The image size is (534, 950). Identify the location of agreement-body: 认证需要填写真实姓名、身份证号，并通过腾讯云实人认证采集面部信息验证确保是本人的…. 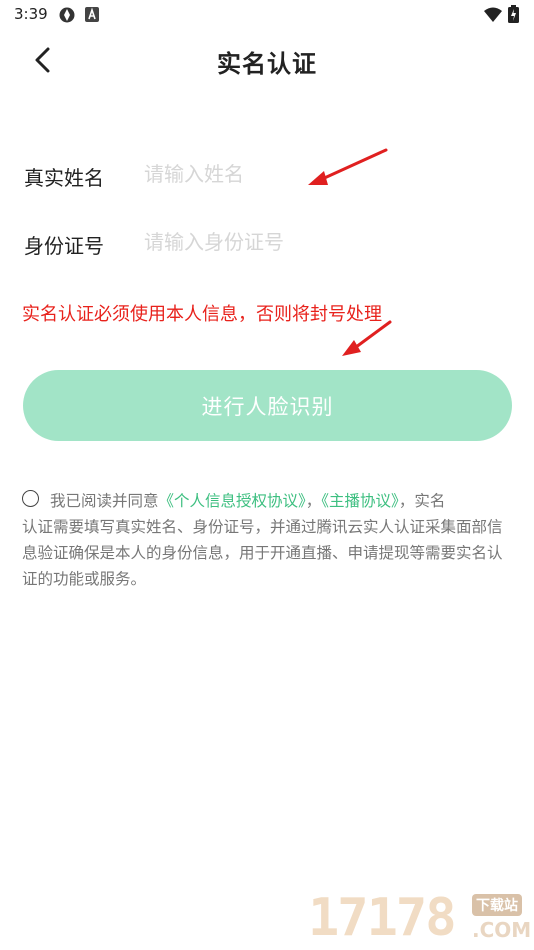
(262, 553).